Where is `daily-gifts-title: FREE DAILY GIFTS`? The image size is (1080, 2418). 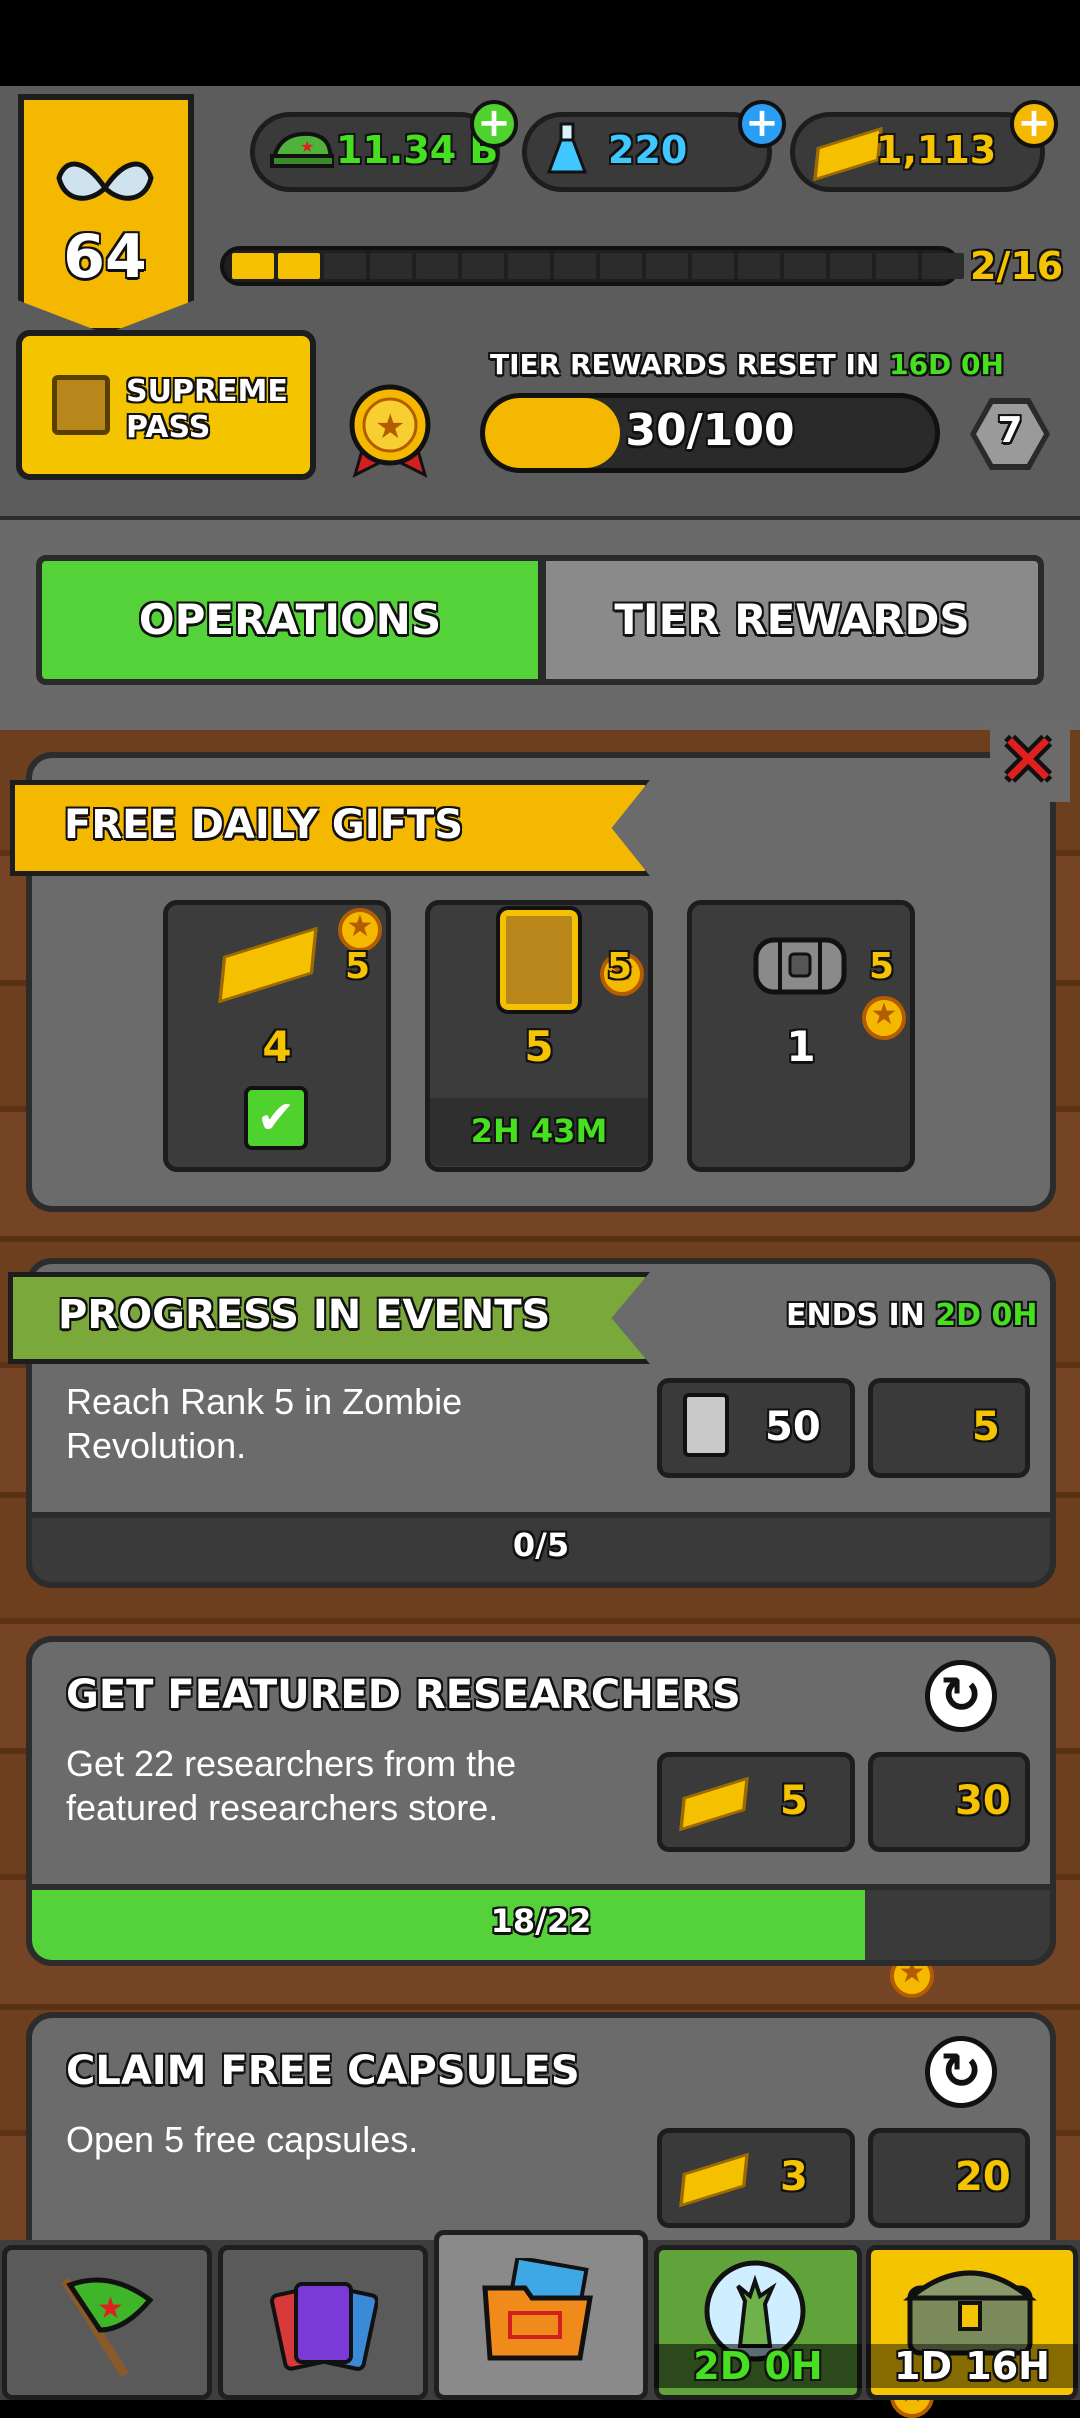 daily-gifts-title: FREE DAILY GIFTS is located at coordinates (264, 825).